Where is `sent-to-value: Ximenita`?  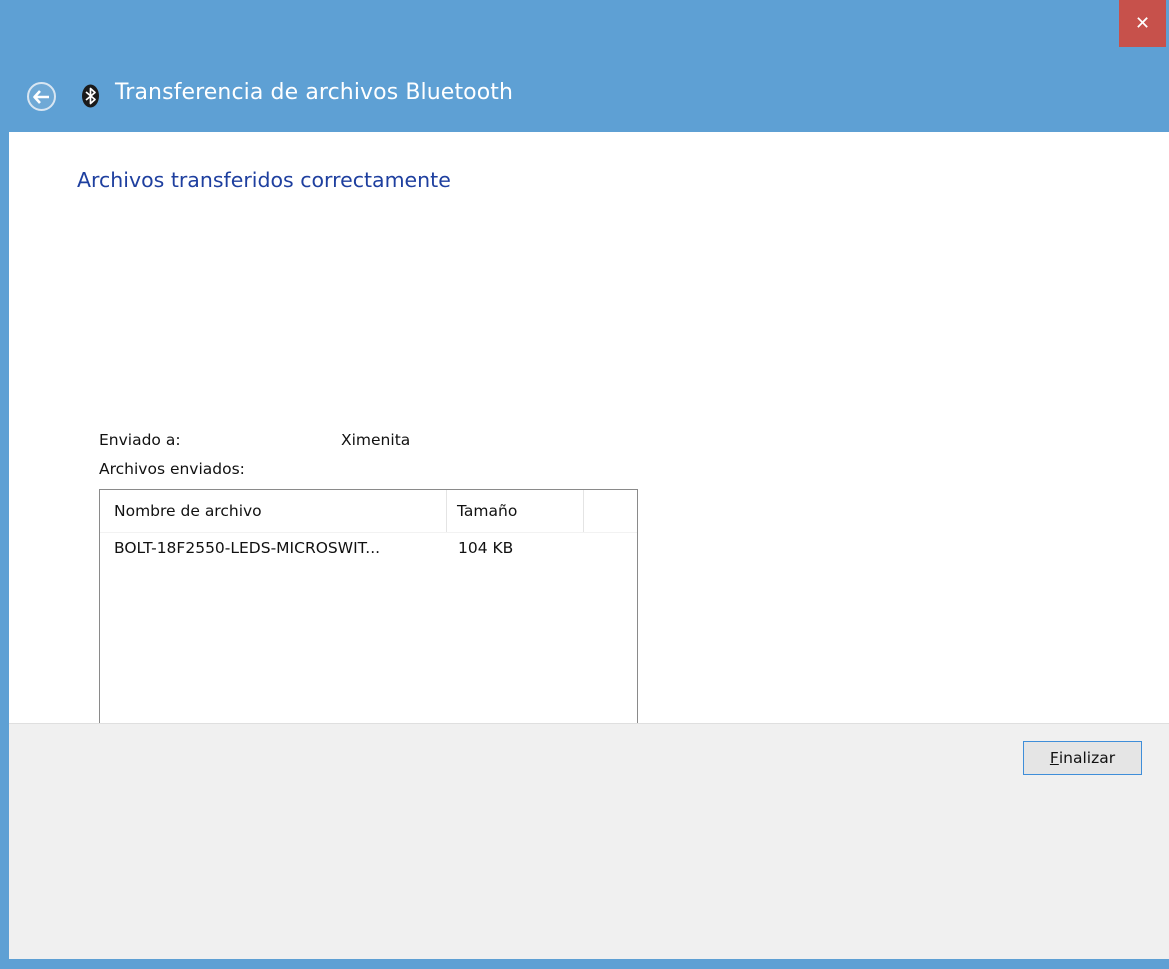
sent-to-value: Ximenita is located at coordinates (376, 440).